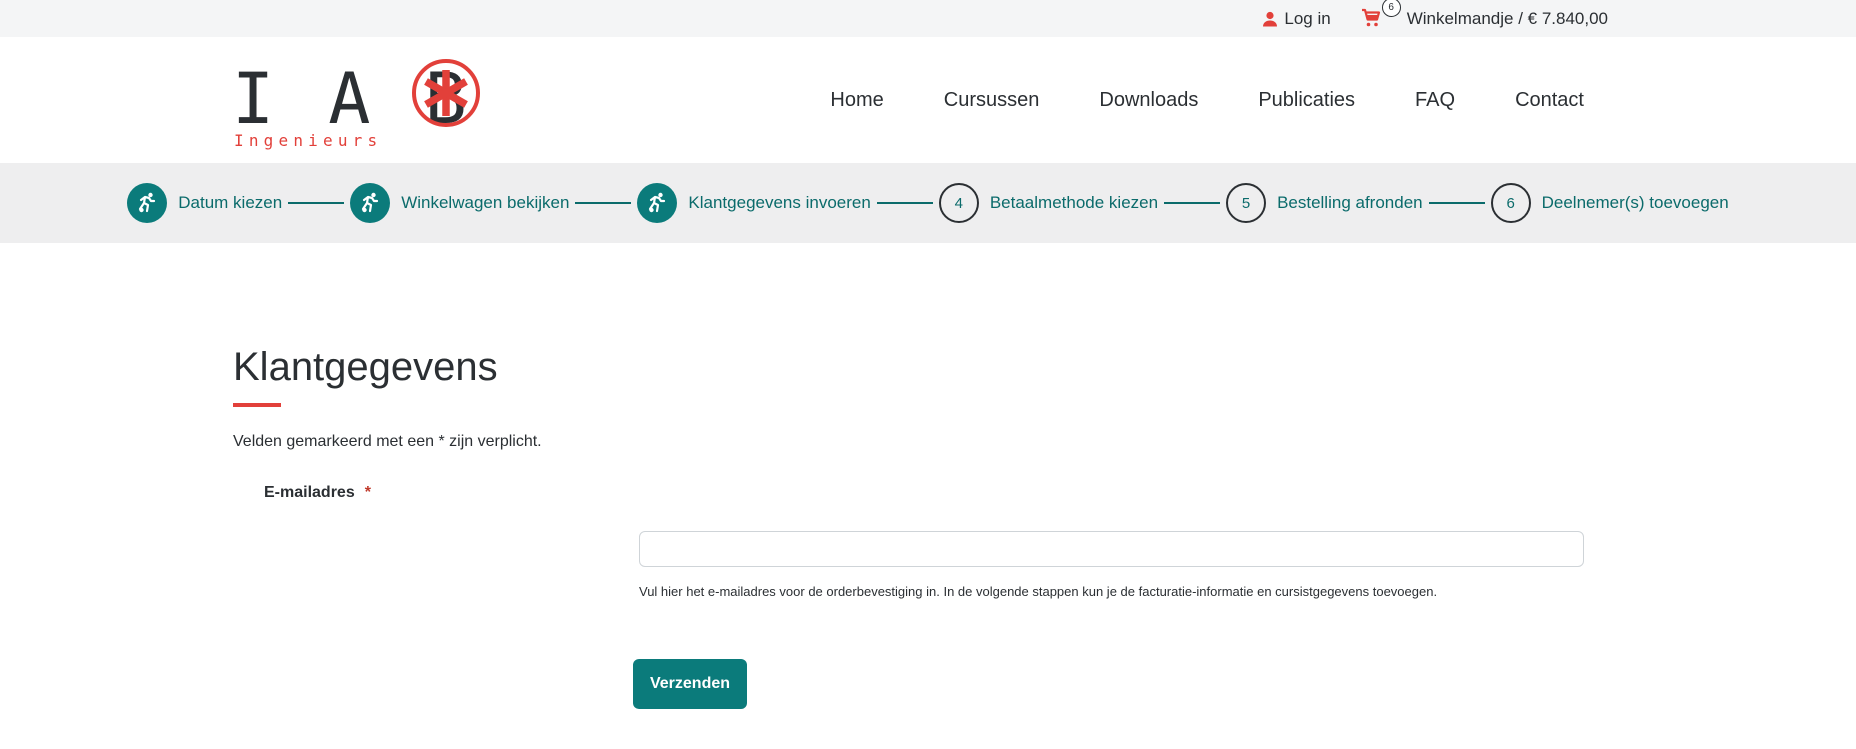 This screenshot has width=1856, height=749. What do you see at coordinates (690, 684) in the screenshot?
I see `submit-button: Verzenden` at bounding box center [690, 684].